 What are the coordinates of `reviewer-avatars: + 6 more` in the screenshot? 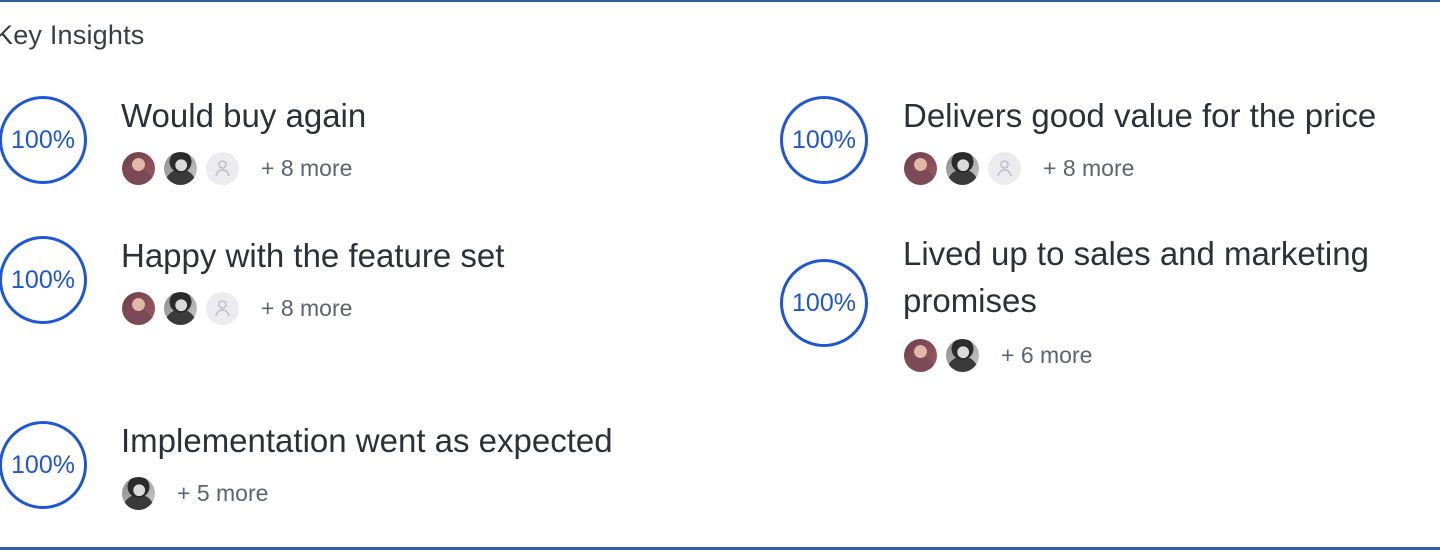 It's located at (998, 355).